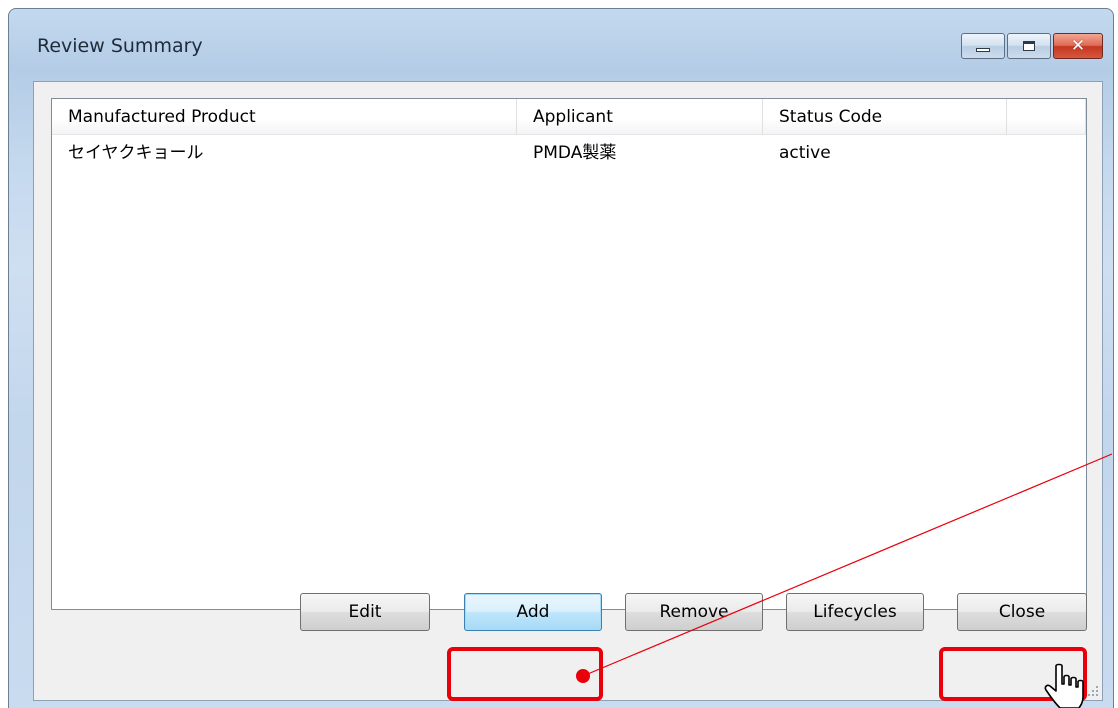 This screenshot has width=1118, height=708. I want to click on table-row: セイヤクキョール PMDA製薬 active, so click(569, 153).